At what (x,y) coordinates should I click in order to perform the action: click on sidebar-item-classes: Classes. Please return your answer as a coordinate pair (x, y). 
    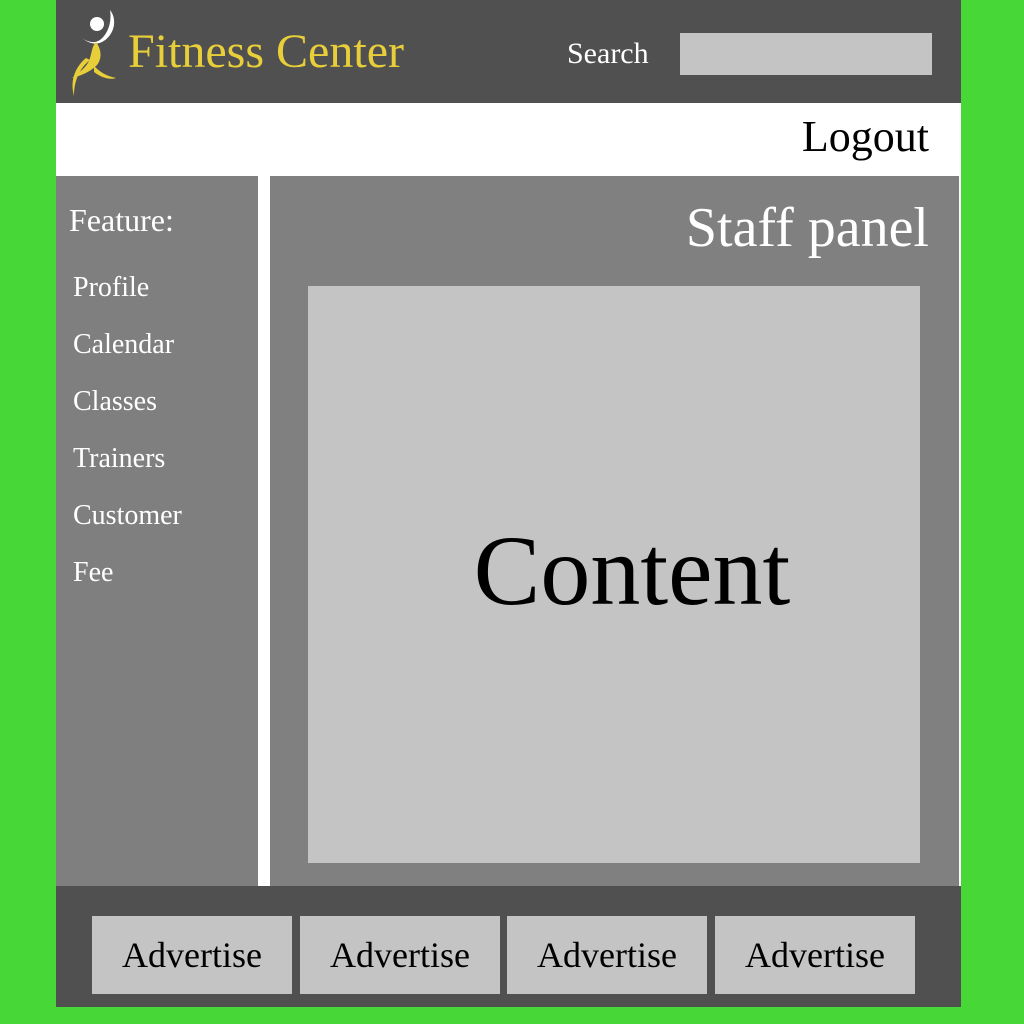
    Looking at the image, I should click on (127, 410).